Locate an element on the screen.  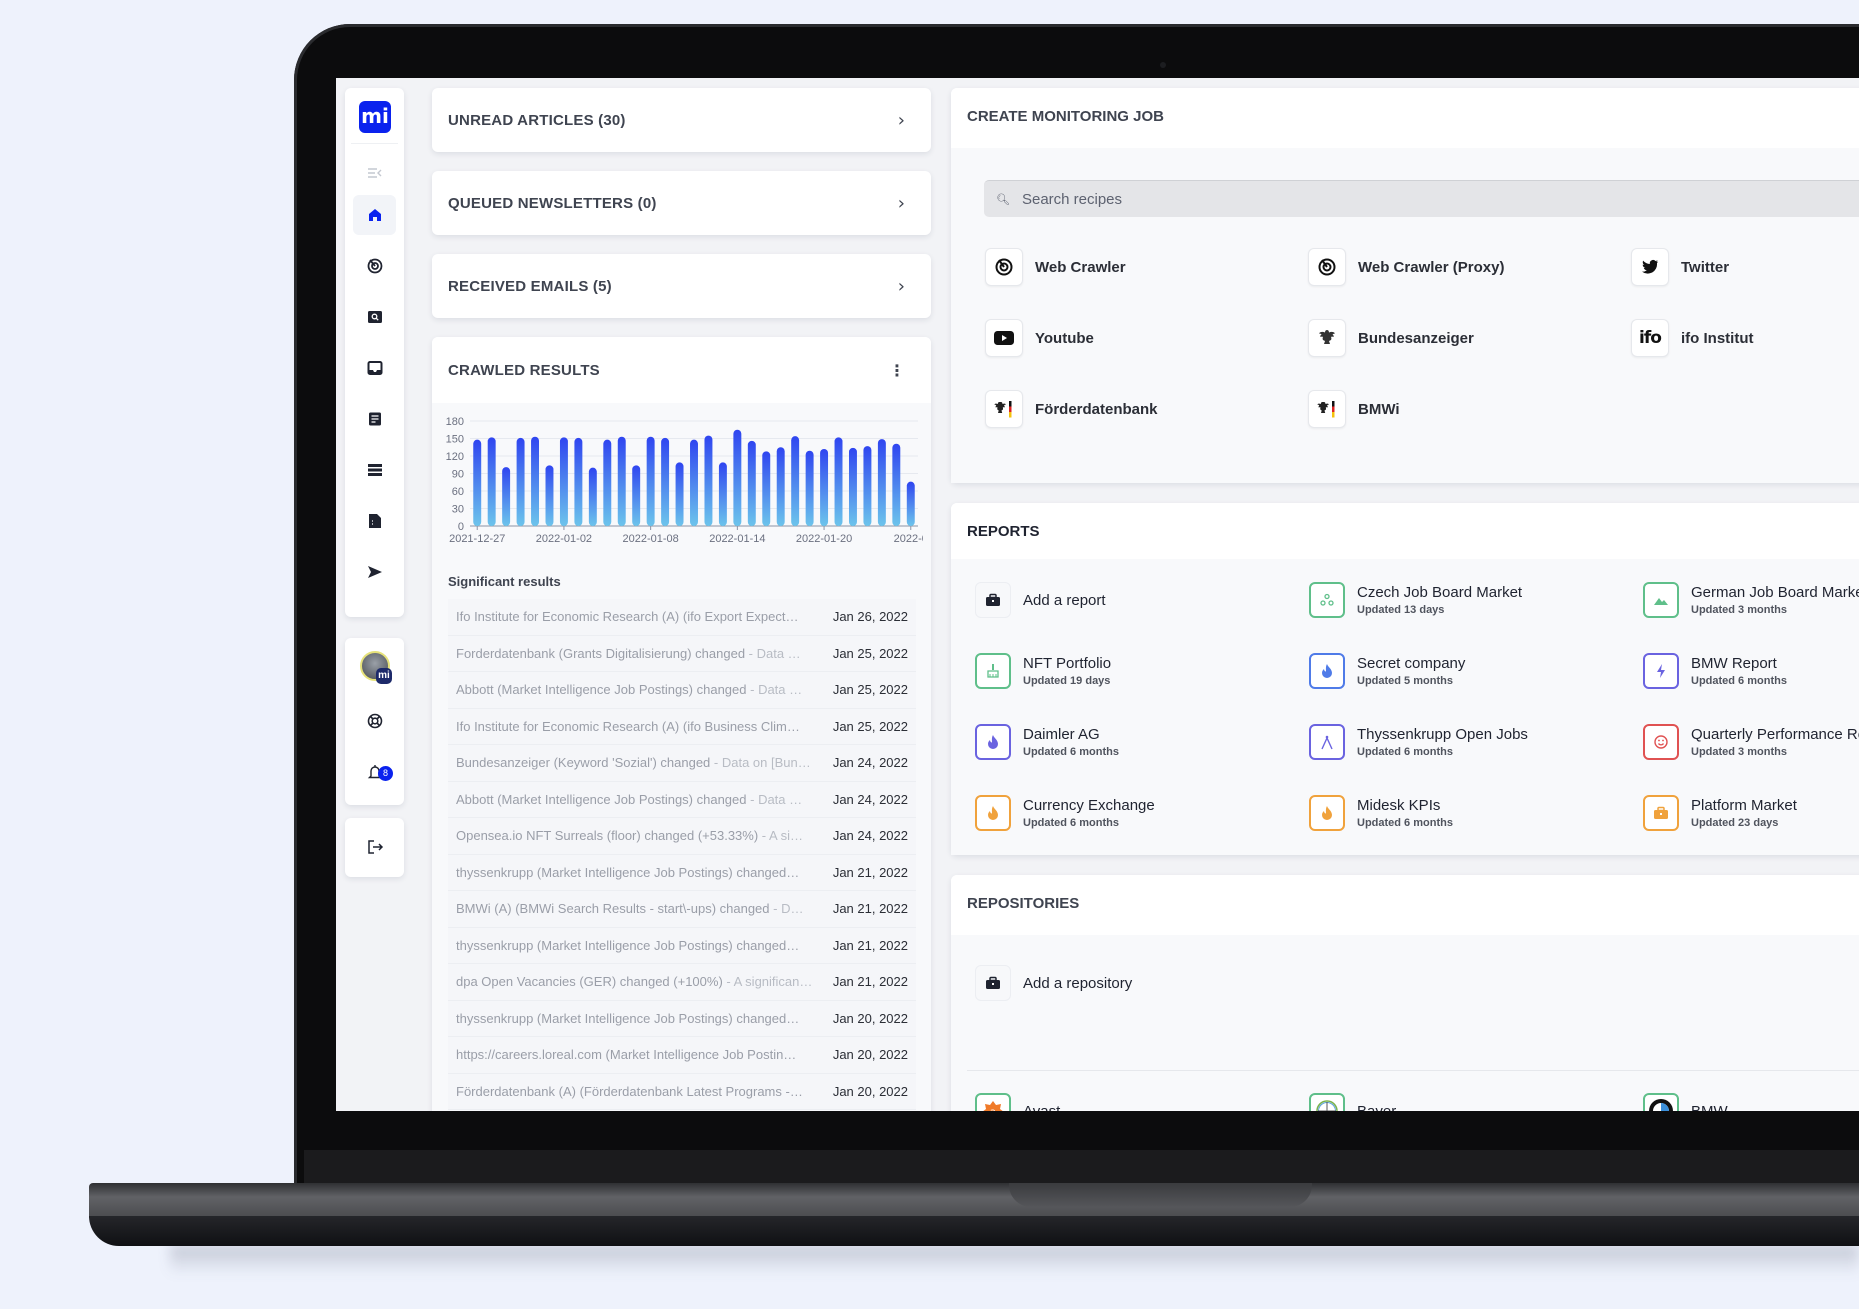
recipe-ifo-institut: ifo ifo Institut is located at coordinates (1692, 338).